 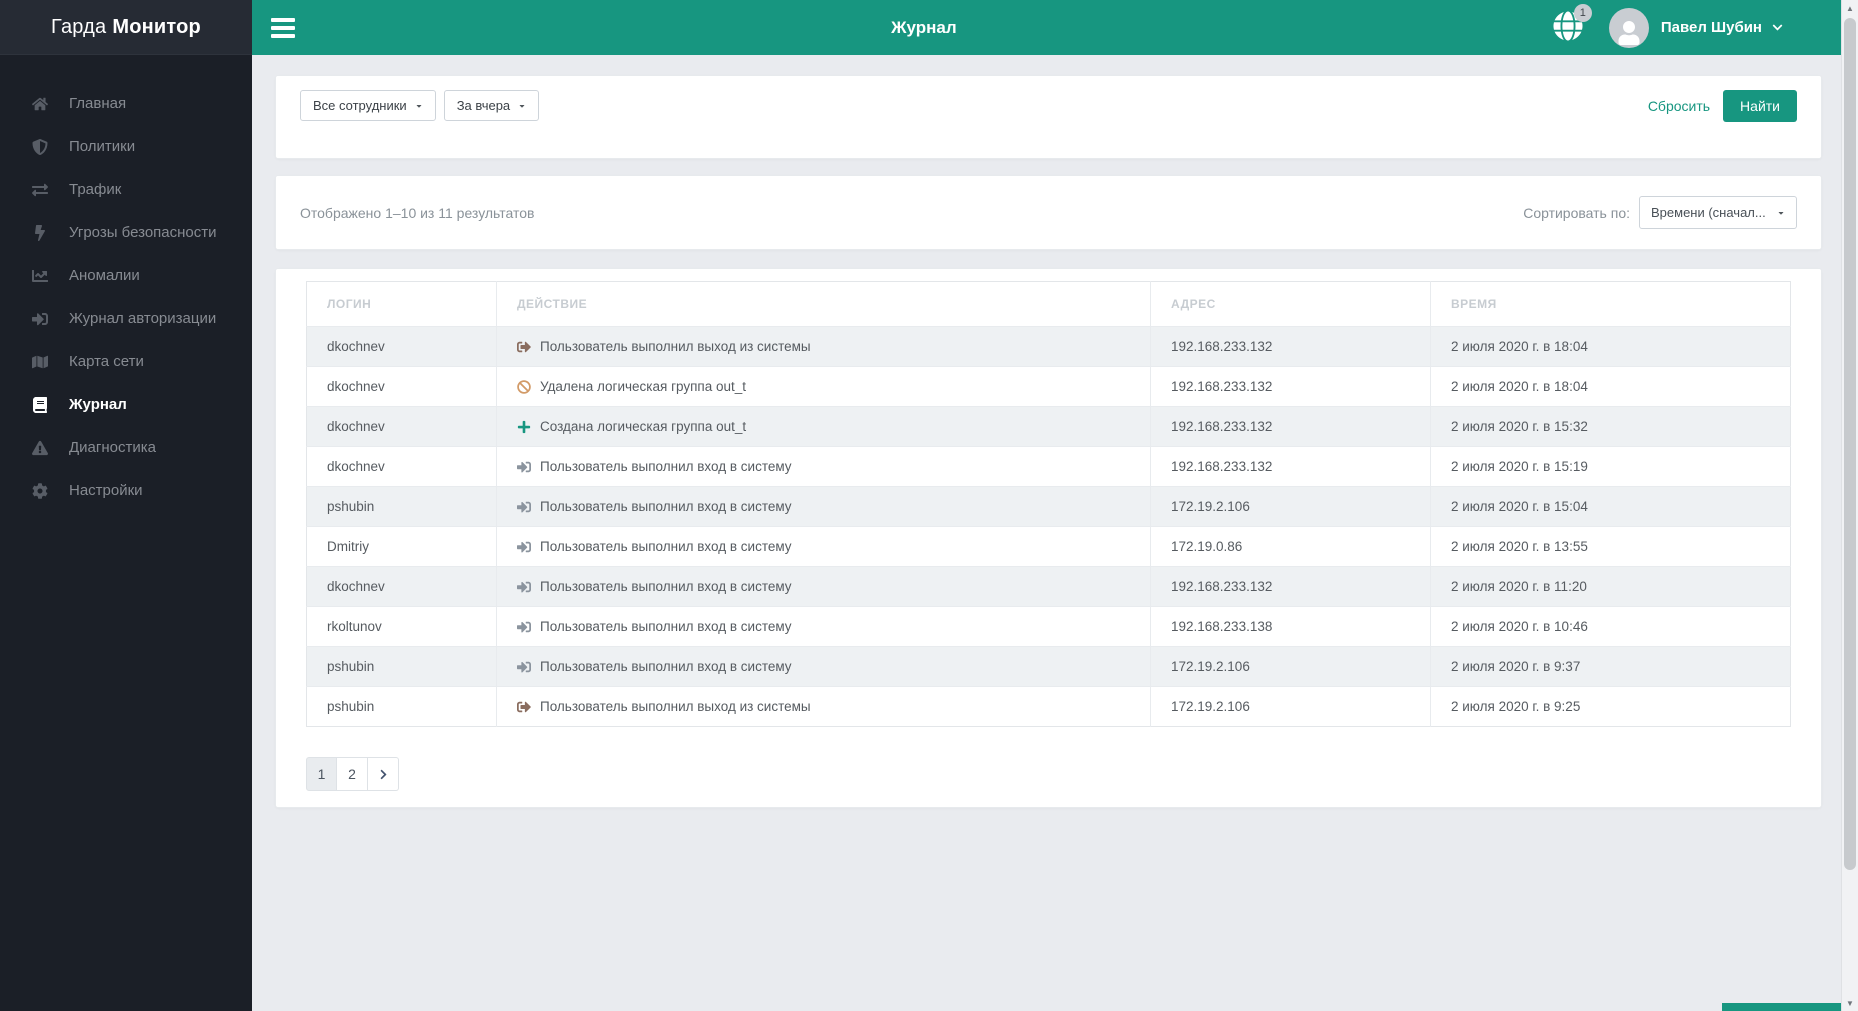 What do you see at coordinates (126, 490) in the screenshot?
I see `sidebar-item-gear: Настройки` at bounding box center [126, 490].